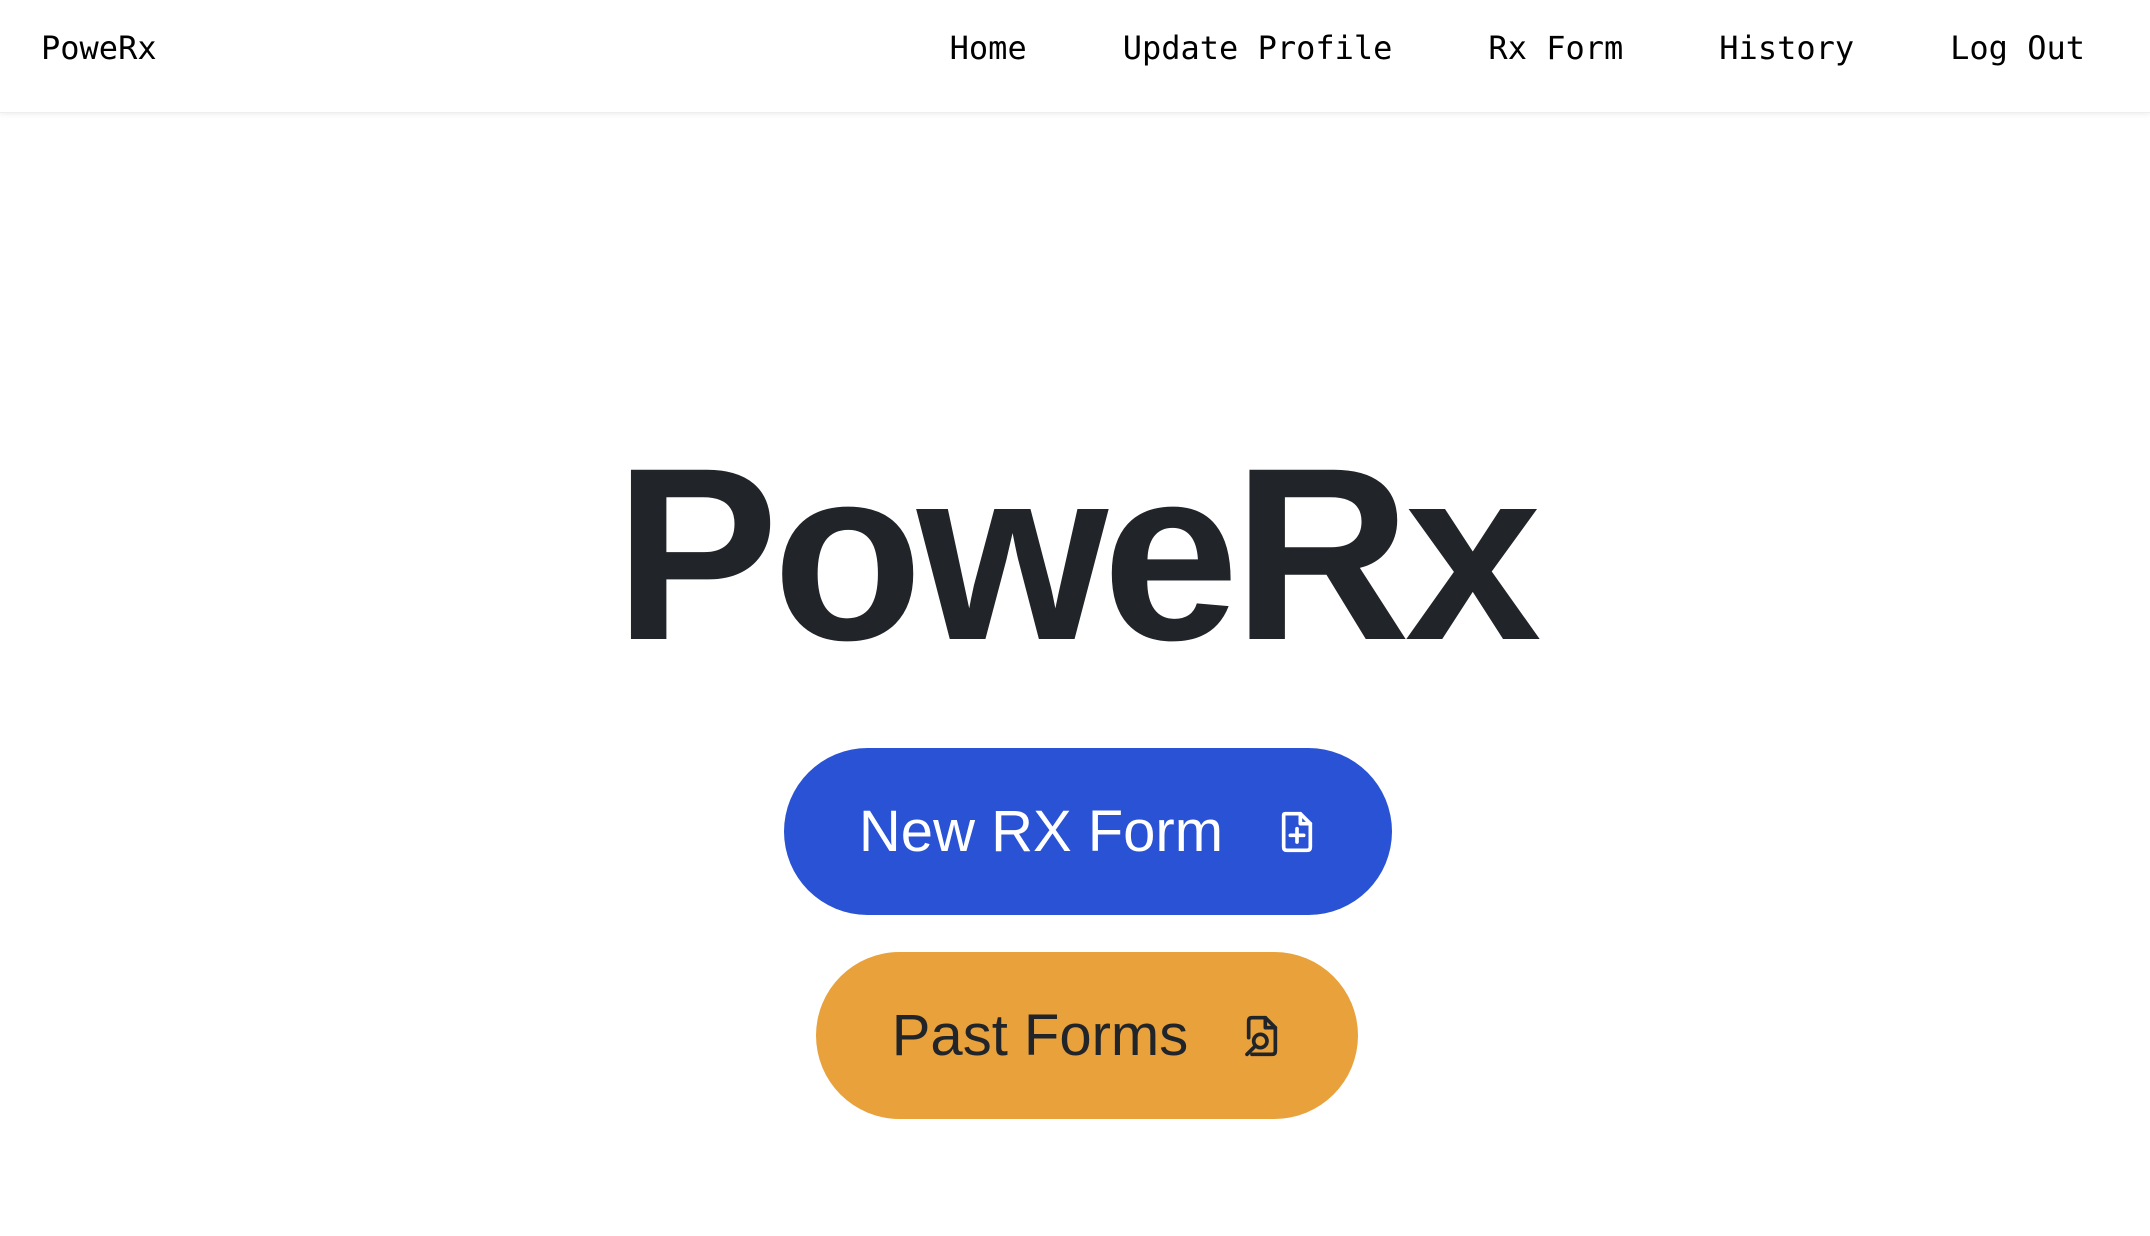 The height and width of the screenshot is (1236, 2150). I want to click on file-search-icon, so click(1262, 1036).